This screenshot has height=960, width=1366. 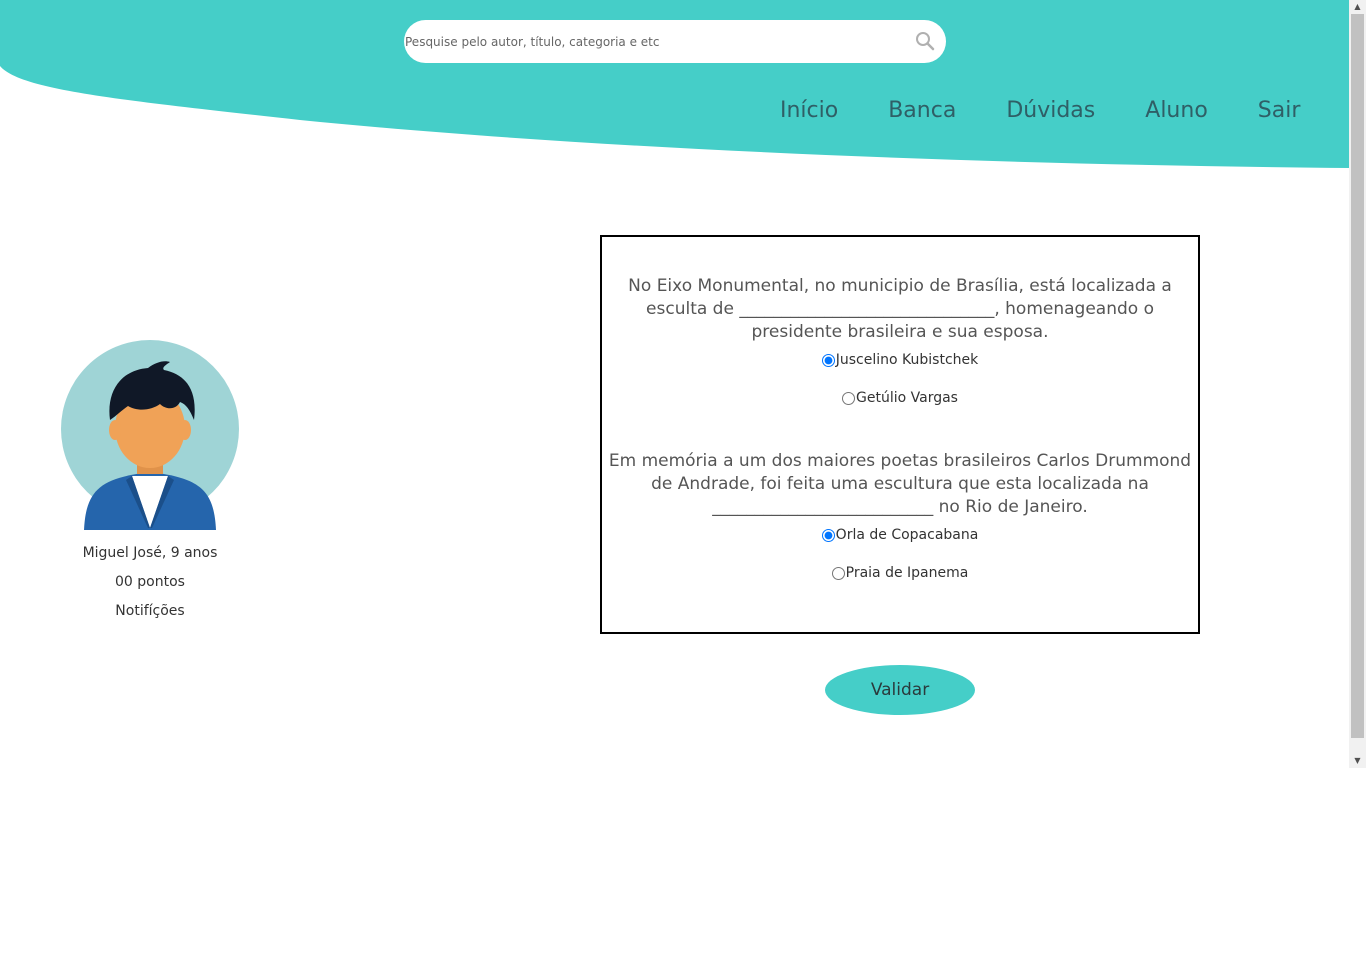 What do you see at coordinates (907, 573) in the screenshot?
I see `answer-option-label: Praia de Ipanema` at bounding box center [907, 573].